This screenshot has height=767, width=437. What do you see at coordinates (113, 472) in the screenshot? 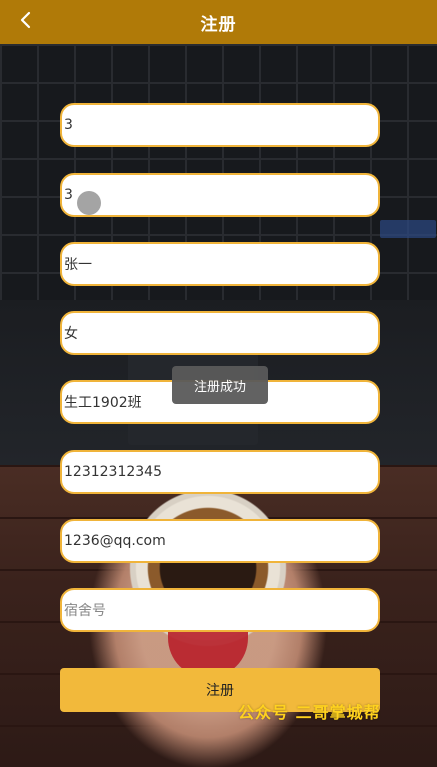
I see `phone-value: 12312312345` at bounding box center [113, 472].